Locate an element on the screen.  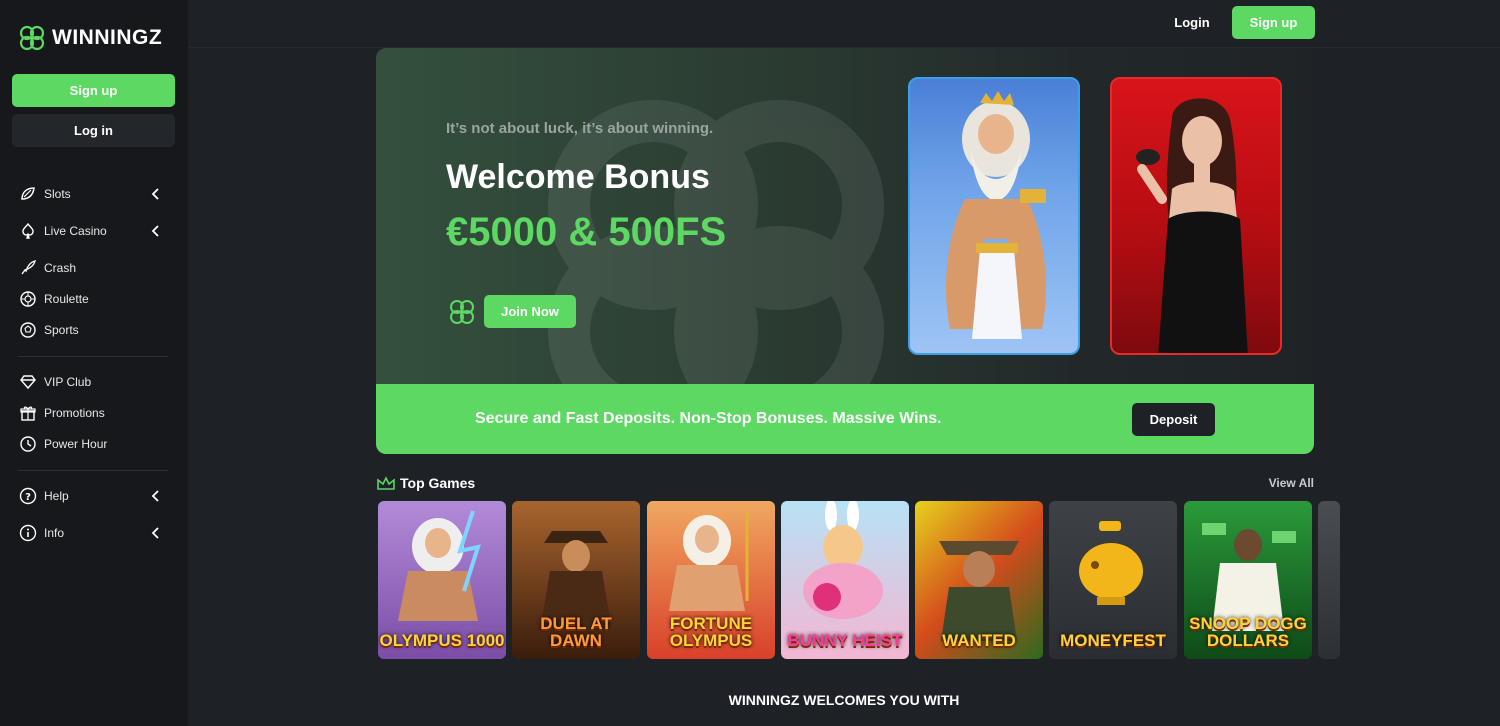
clover-logo-icon is located at coordinates (32, 38).